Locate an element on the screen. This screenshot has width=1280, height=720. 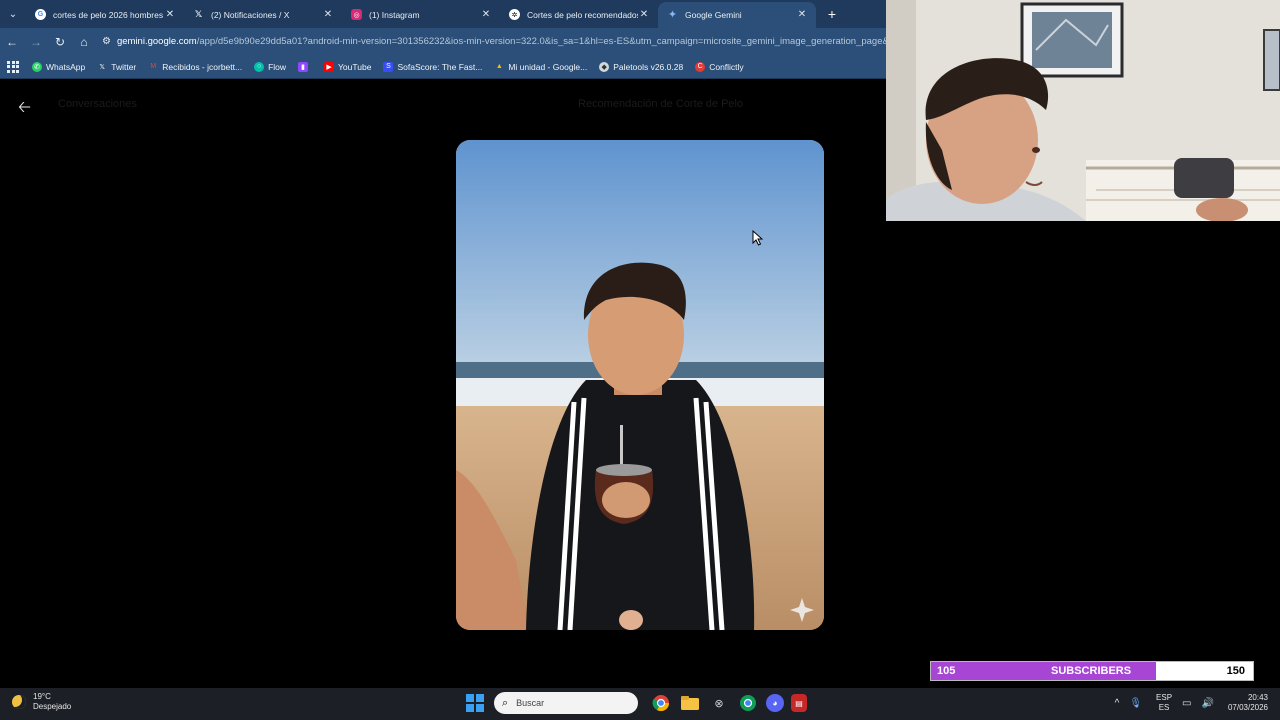
subscriber-goal-bar: 105 SUBSCRIBERS 150 is located at coordinates (1092, 671).